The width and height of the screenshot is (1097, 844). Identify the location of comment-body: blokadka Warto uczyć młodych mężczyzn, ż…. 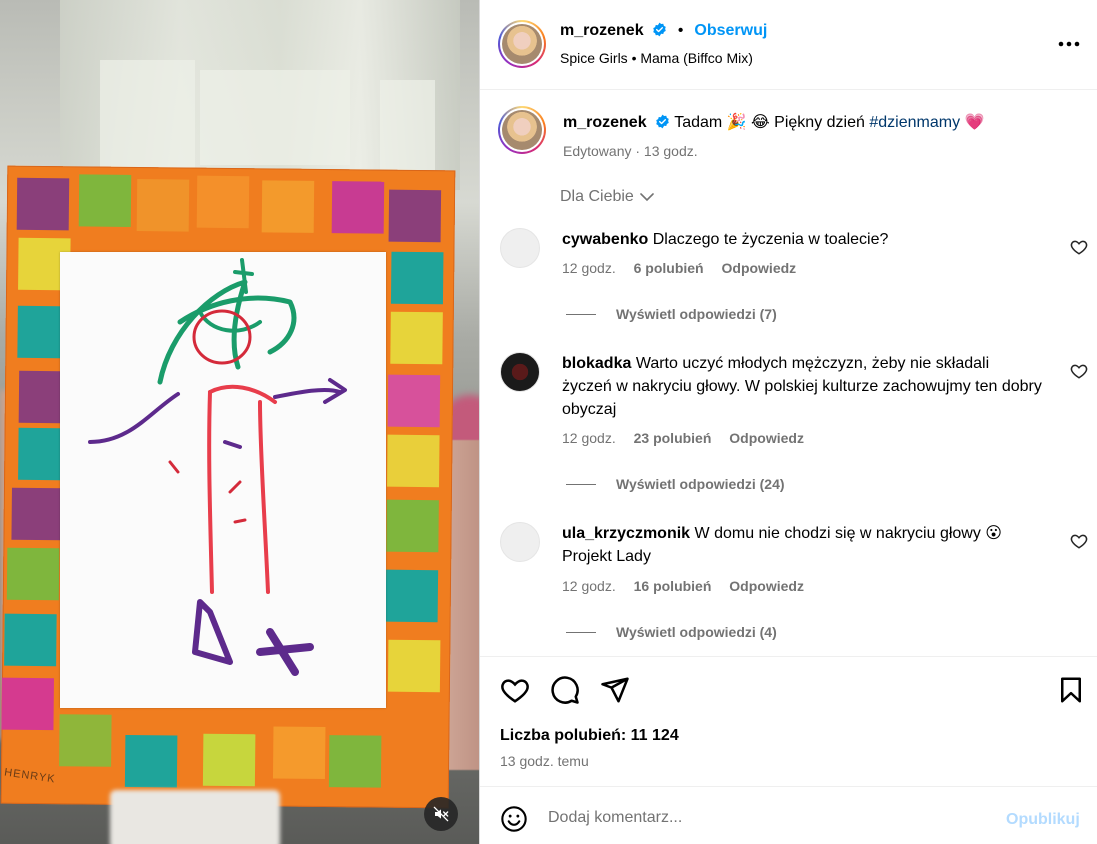
(802, 386).